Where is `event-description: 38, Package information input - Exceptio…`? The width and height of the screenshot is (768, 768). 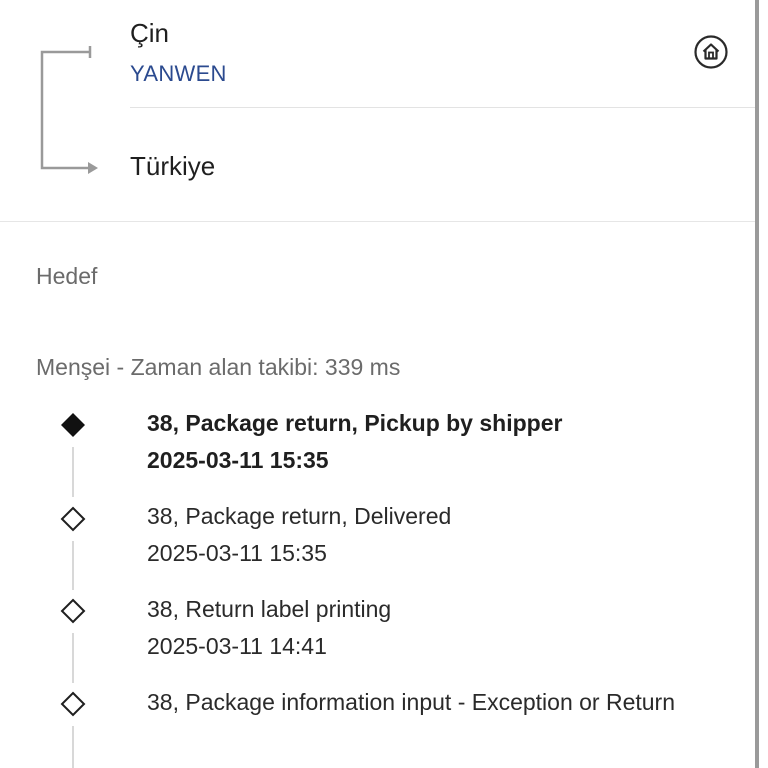 event-description: 38, Package information input - Exceptio… is located at coordinates (411, 702).